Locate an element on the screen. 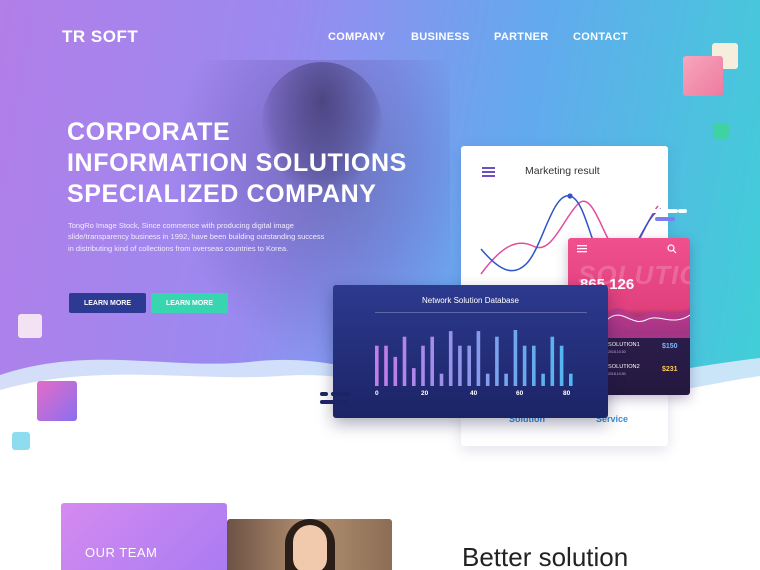 Image resolution: width=760 pixels, height=570 pixels. x-tick-label: 80 is located at coordinates (567, 393).